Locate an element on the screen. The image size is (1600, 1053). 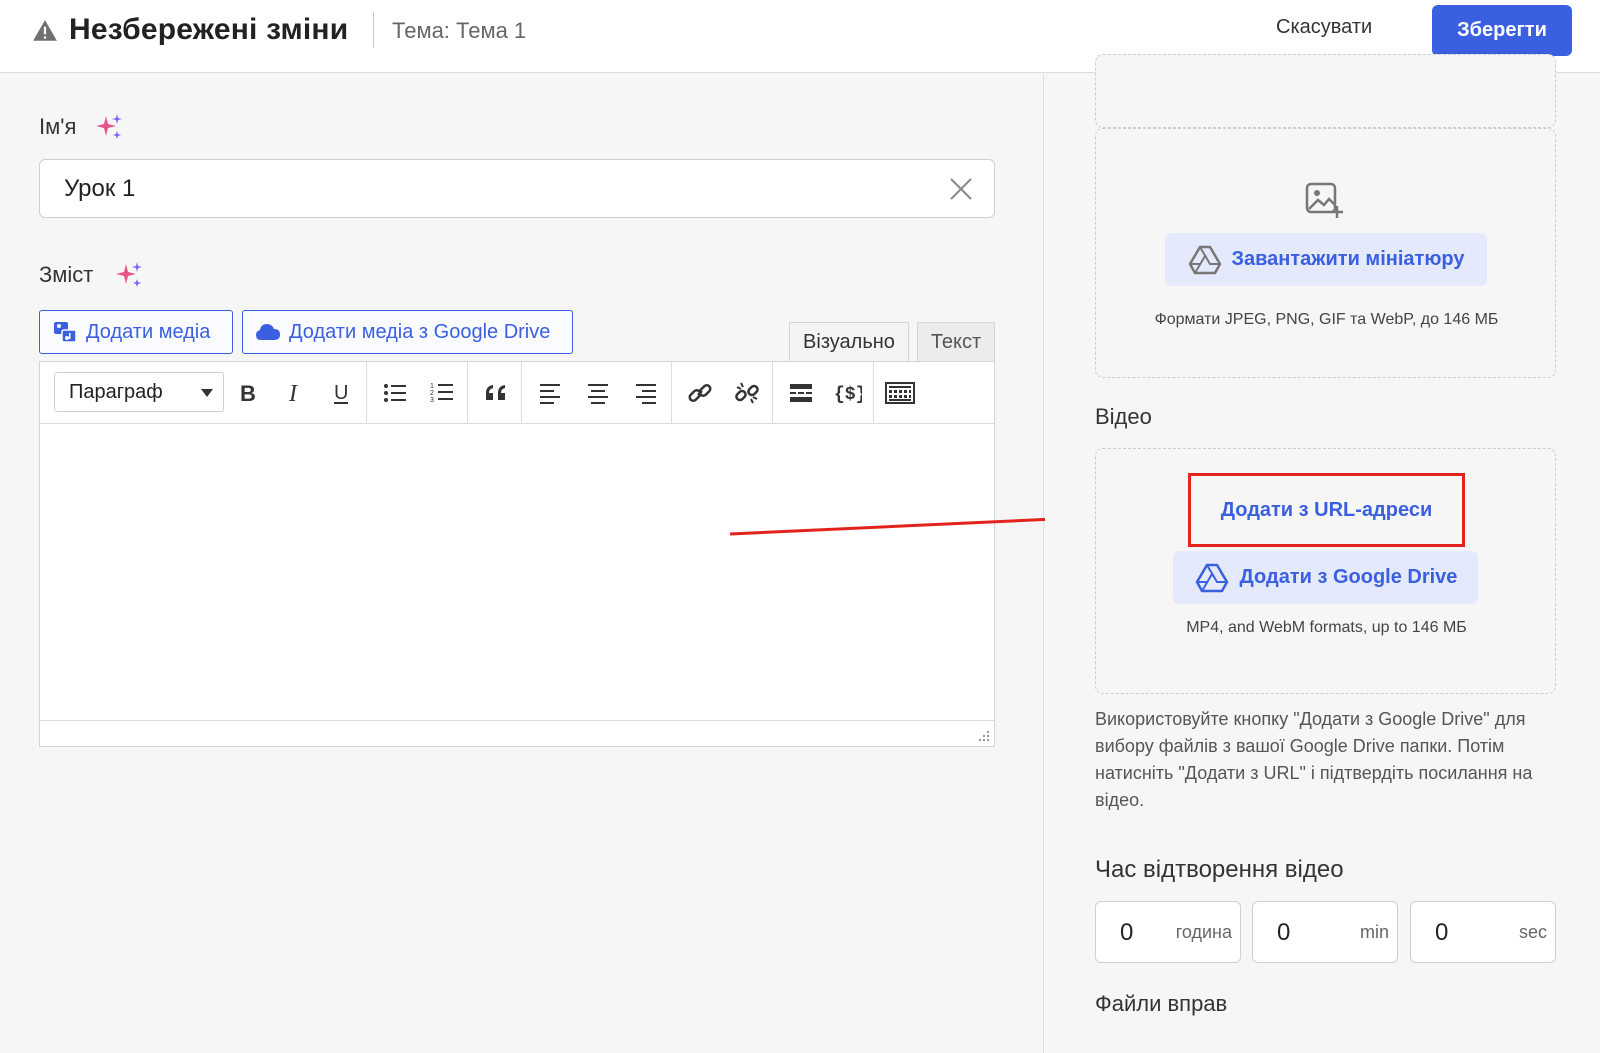
code-button: {$} is located at coordinates (848, 393).